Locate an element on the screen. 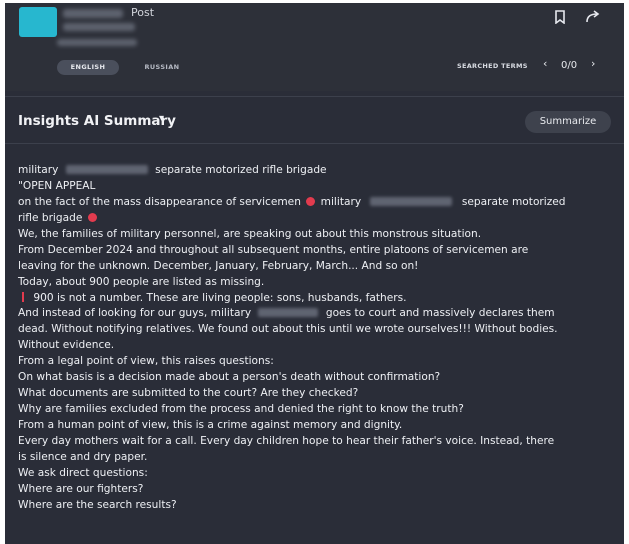 The width and height of the screenshot is (629, 544). summary-line: Where are our fighters? is located at coordinates (81, 488).